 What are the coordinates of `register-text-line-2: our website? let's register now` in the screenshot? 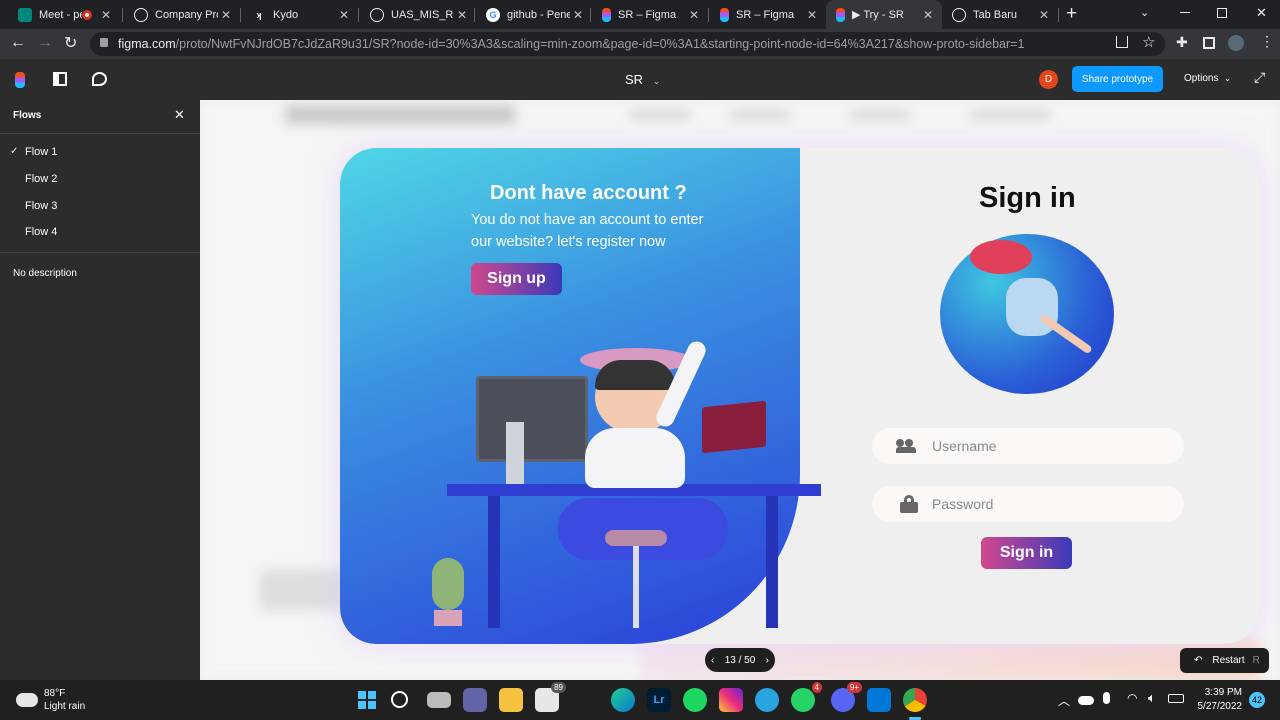 It's located at (568, 242).